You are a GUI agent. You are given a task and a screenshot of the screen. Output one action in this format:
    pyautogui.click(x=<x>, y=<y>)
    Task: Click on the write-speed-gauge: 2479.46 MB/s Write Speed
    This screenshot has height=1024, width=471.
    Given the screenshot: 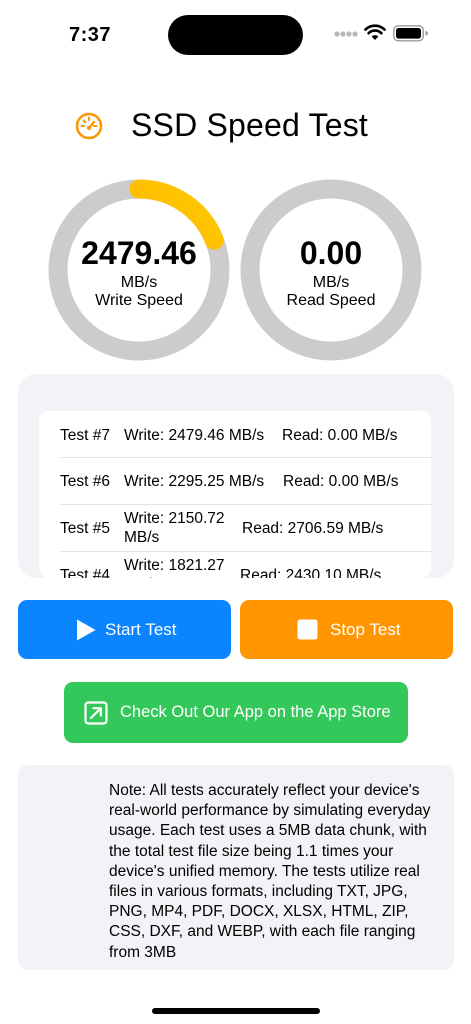 What is the action you would take?
    pyautogui.click(x=139, y=270)
    